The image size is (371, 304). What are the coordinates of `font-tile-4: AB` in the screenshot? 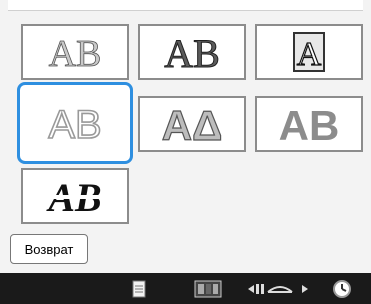 It's located at (75, 123).